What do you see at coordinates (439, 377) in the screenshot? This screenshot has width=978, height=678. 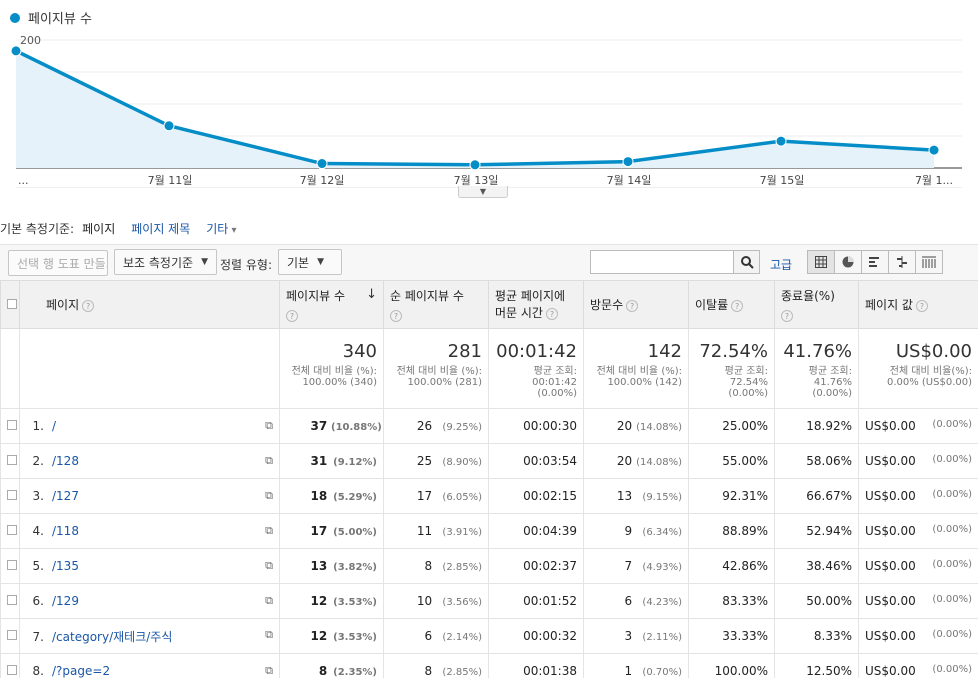 I see `summary-unique-sub: 전체 대비 비율 (%): 100.00% (281)` at bounding box center [439, 377].